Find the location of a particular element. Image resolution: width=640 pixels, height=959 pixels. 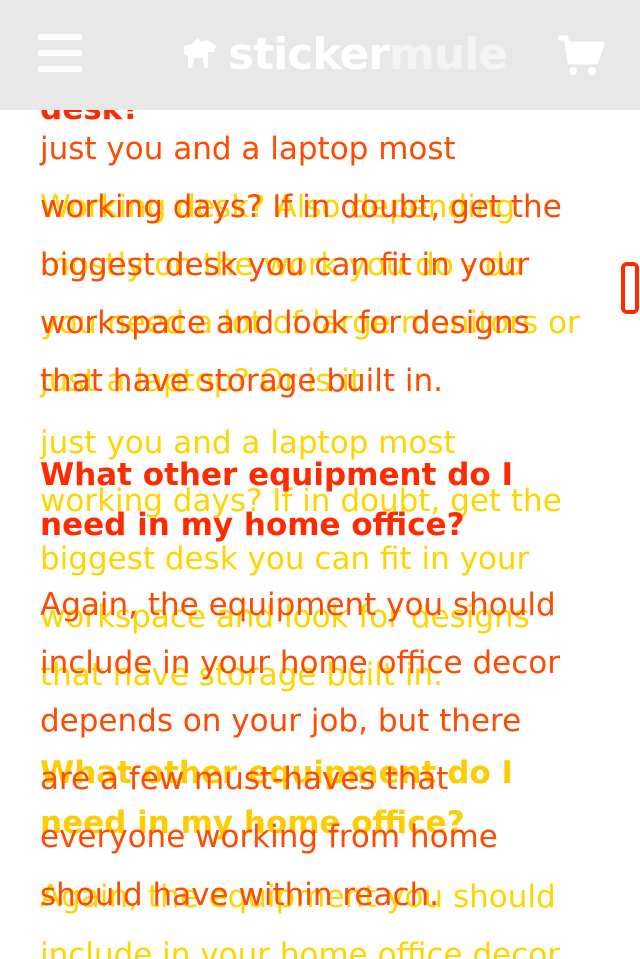

logo-text-mule: mule is located at coordinates (448, 54).